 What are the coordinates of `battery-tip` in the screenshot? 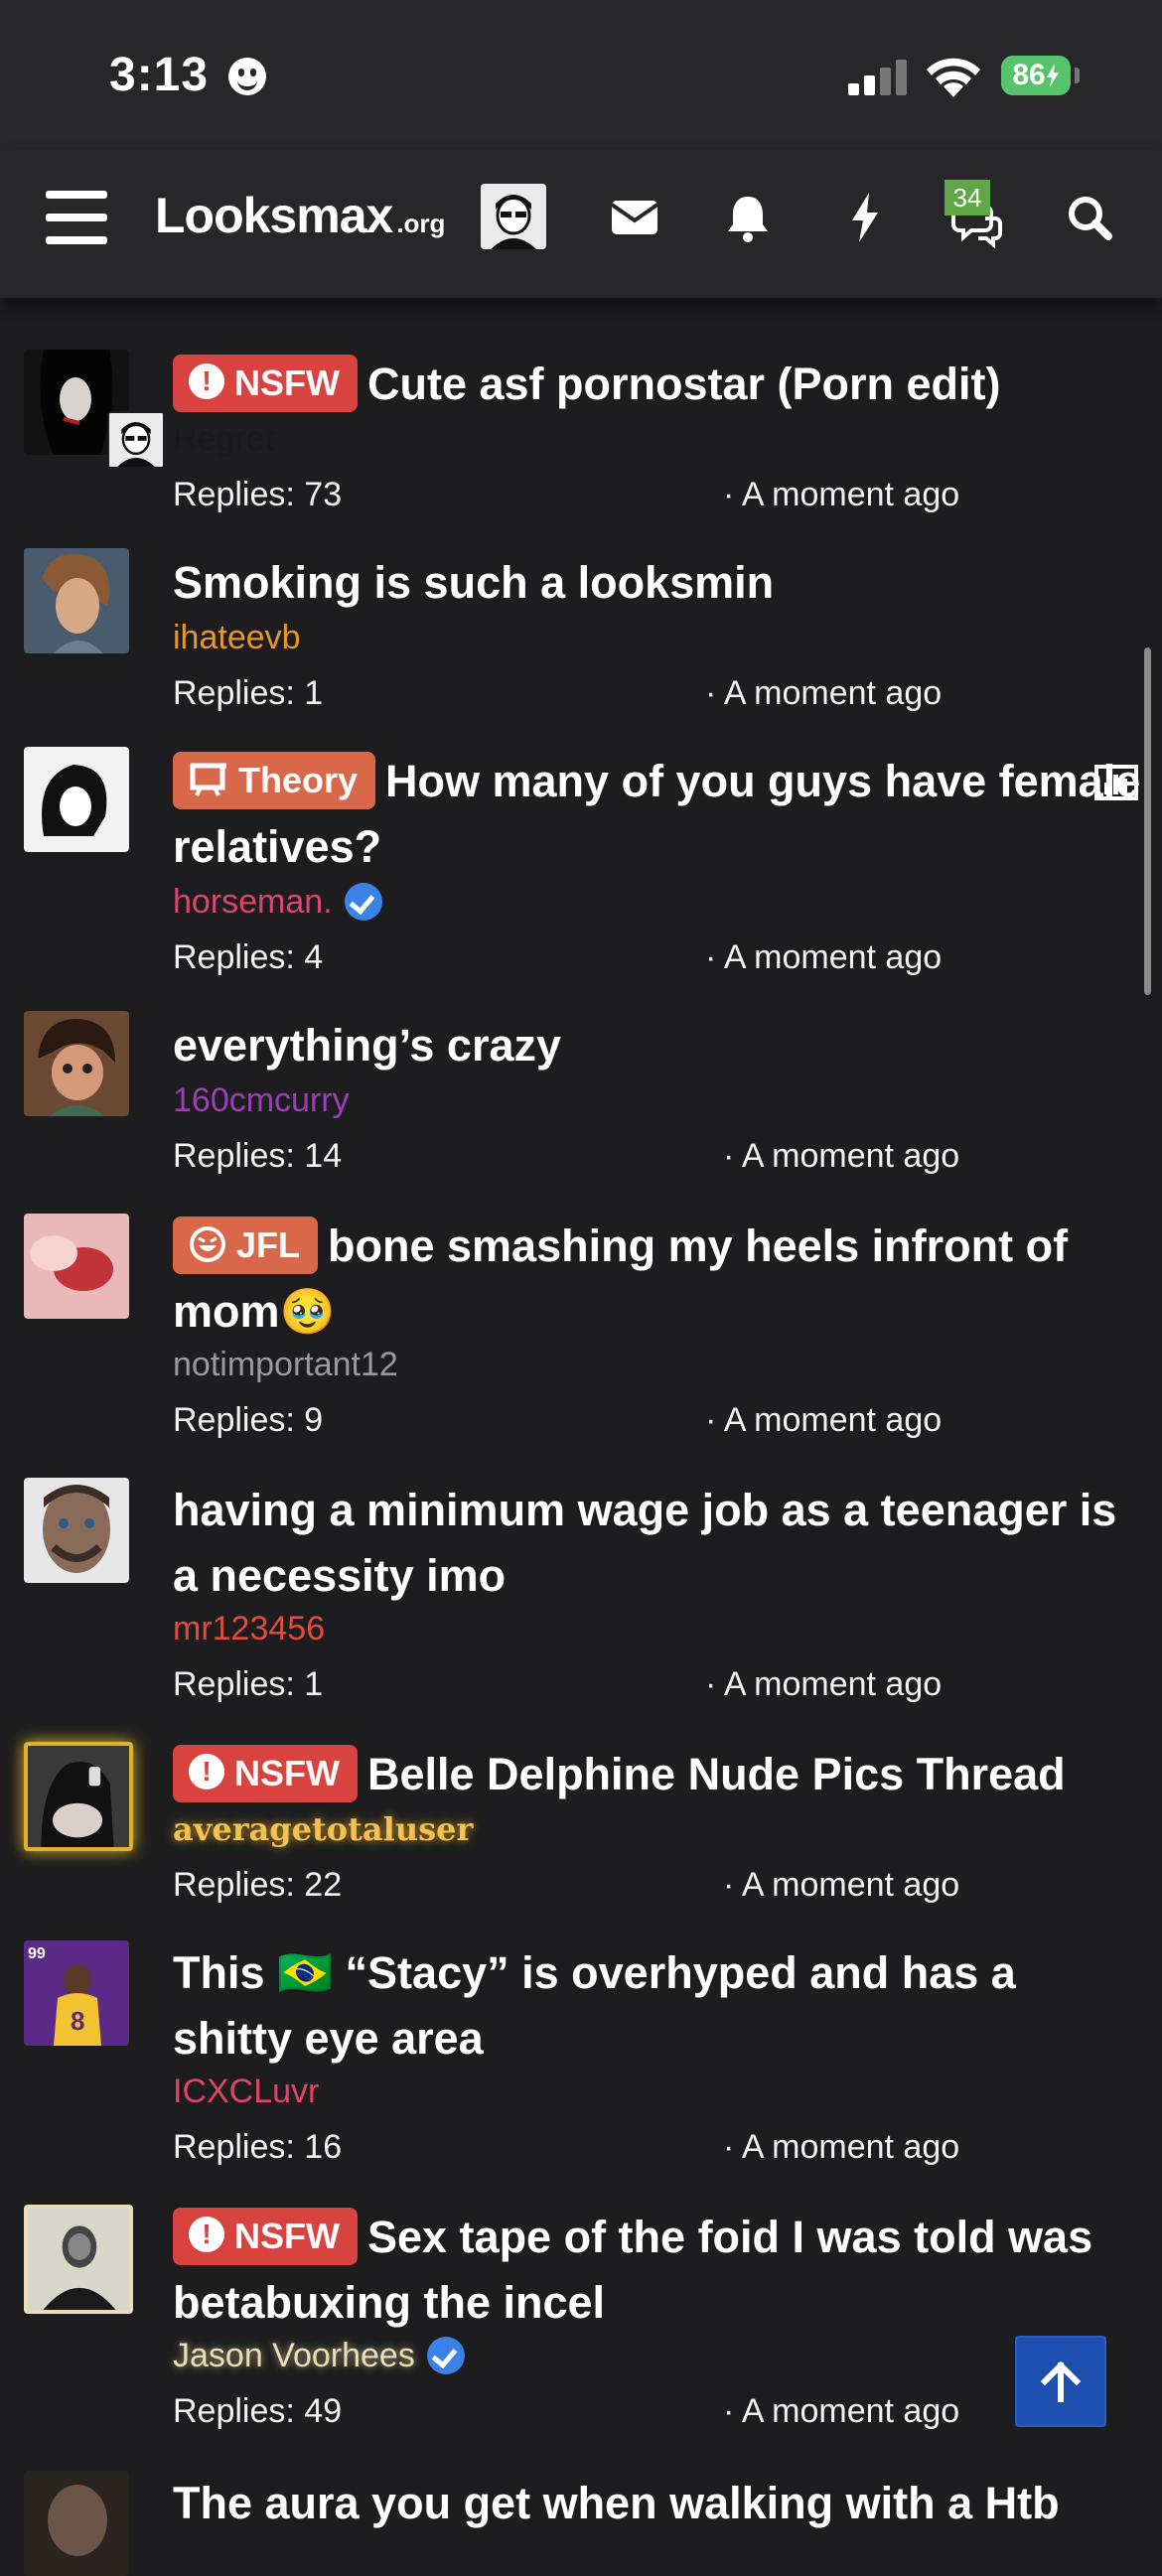 It's located at (1077, 75).